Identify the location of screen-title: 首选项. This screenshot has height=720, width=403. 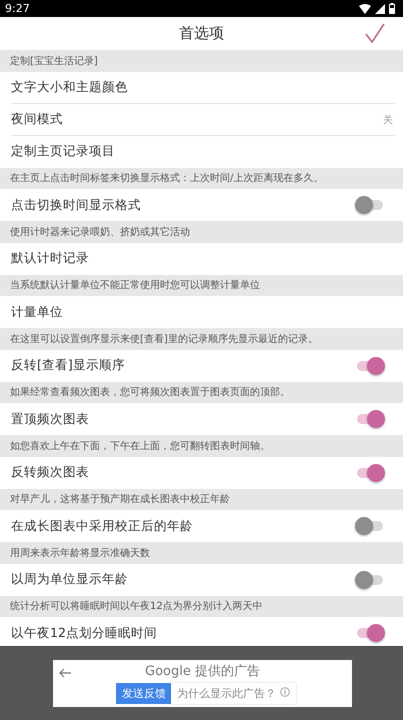
(201, 33).